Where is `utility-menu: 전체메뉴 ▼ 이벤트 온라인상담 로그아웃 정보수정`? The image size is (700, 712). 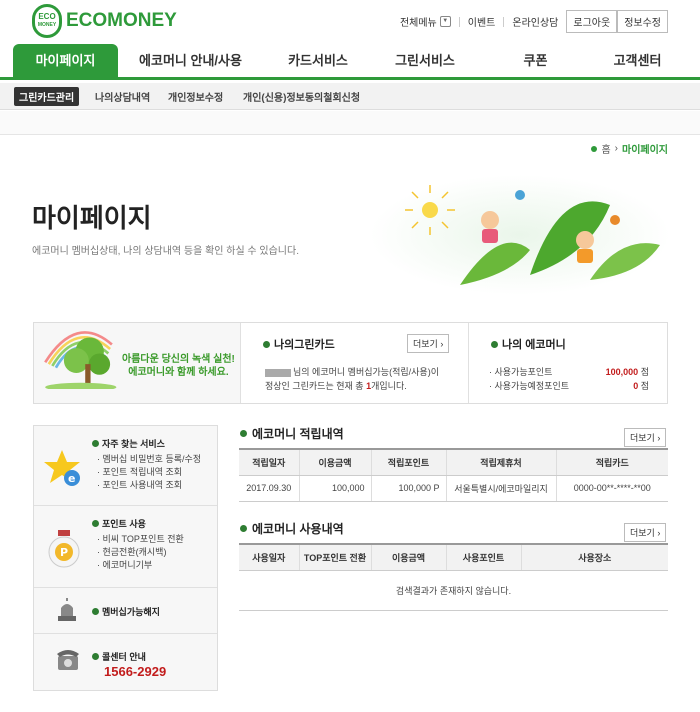 utility-menu: 전체메뉴 ▼ 이벤트 온라인상담 로그아웃 정보수정 is located at coordinates (534, 21).